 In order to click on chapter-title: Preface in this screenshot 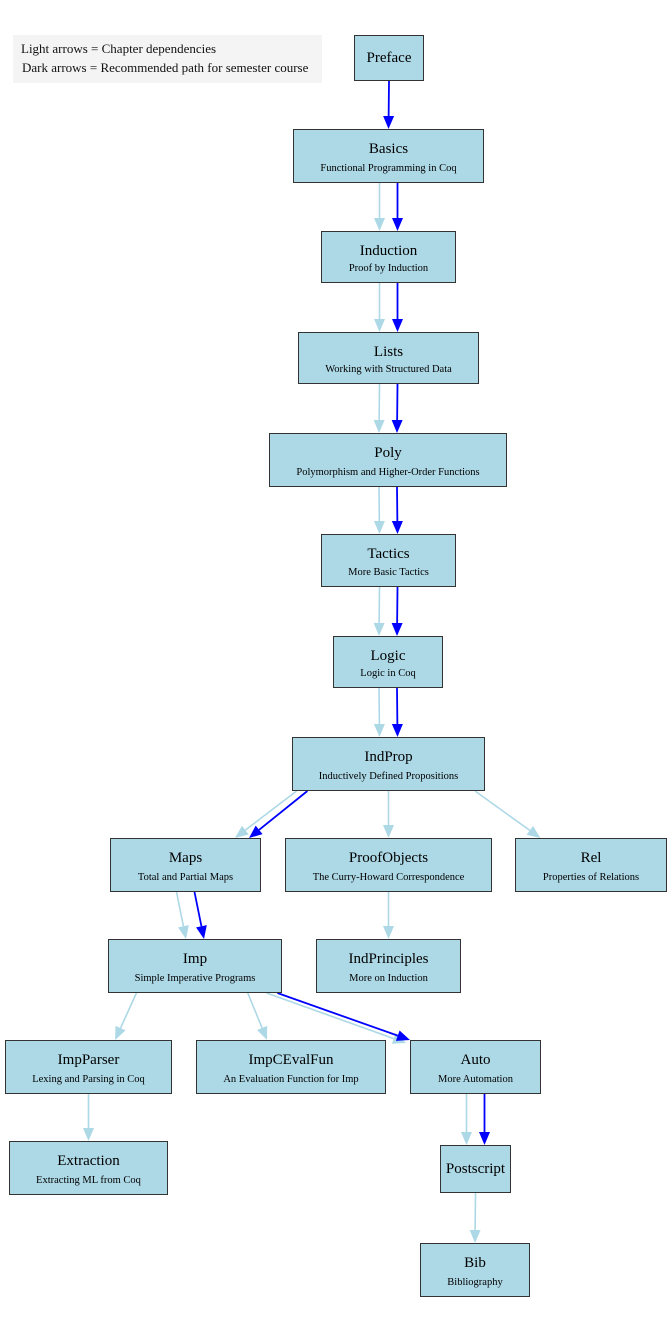, I will do `click(389, 58)`.